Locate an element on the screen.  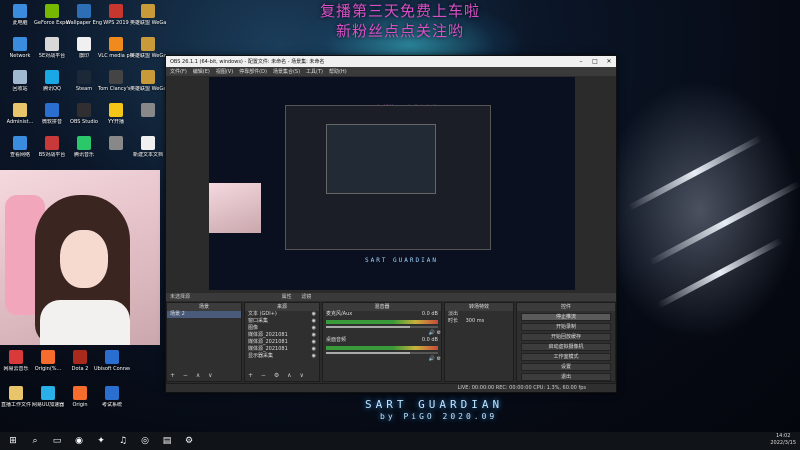
desktop-icon: 查看网络 is located at coordinates (20, 147).